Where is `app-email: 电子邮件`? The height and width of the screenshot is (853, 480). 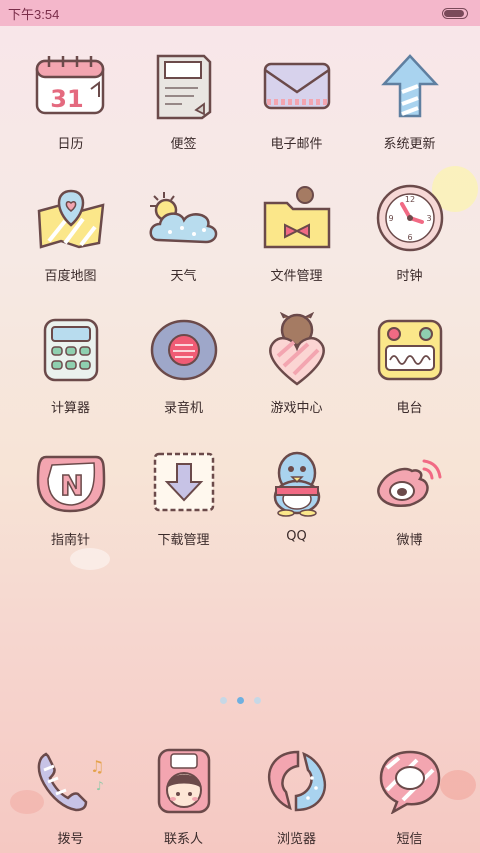
app-email: 电子邮件 is located at coordinates (296, 100).